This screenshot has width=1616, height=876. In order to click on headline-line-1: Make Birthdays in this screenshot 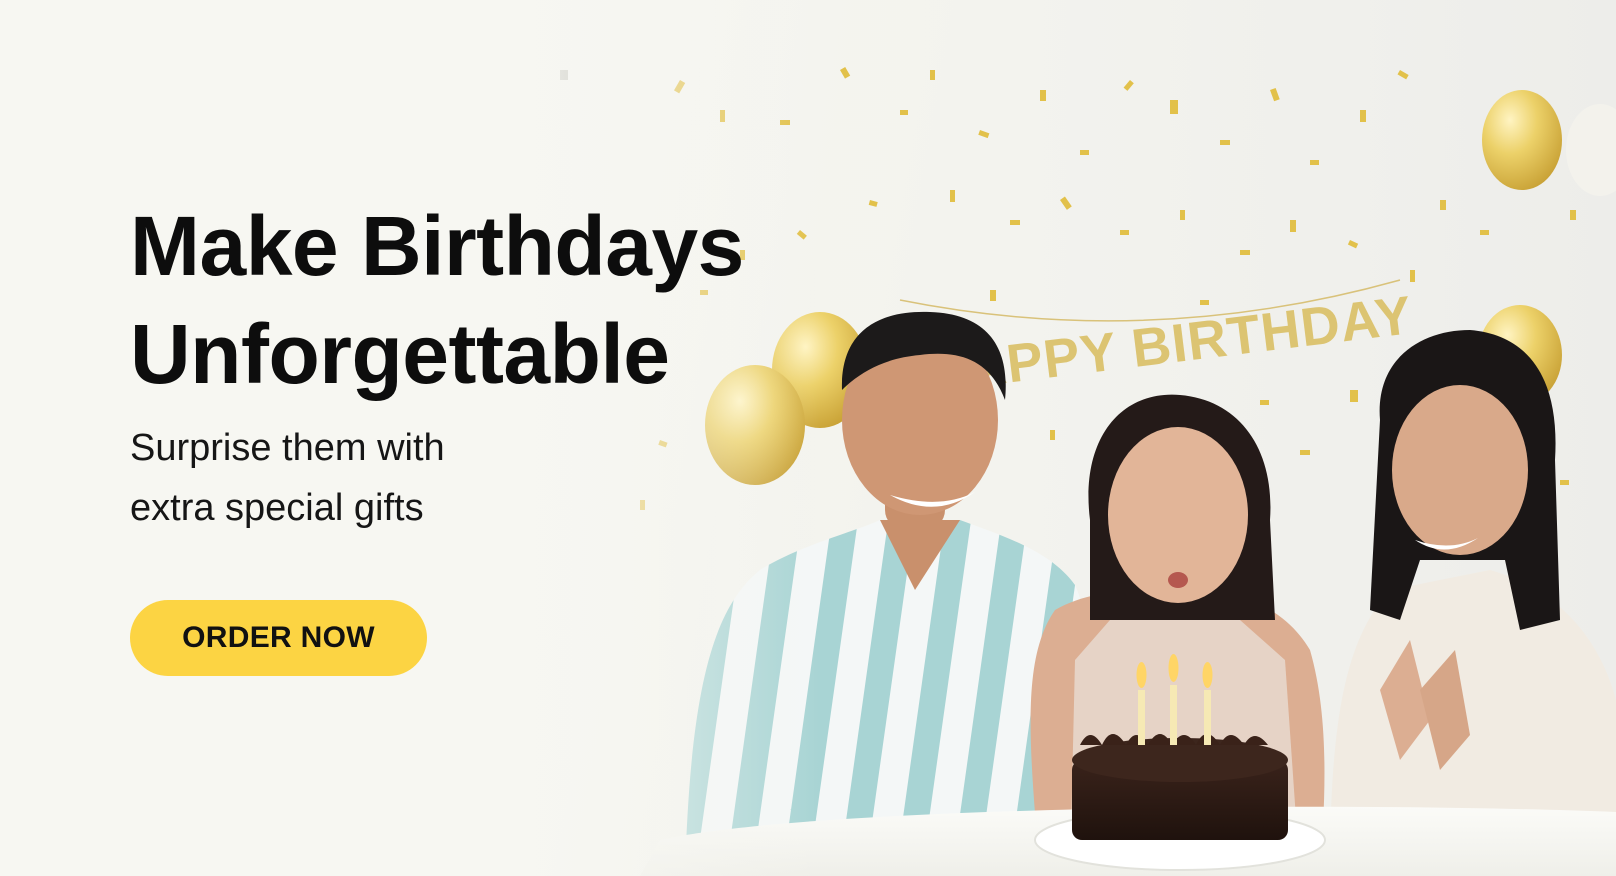, I will do `click(437, 246)`.